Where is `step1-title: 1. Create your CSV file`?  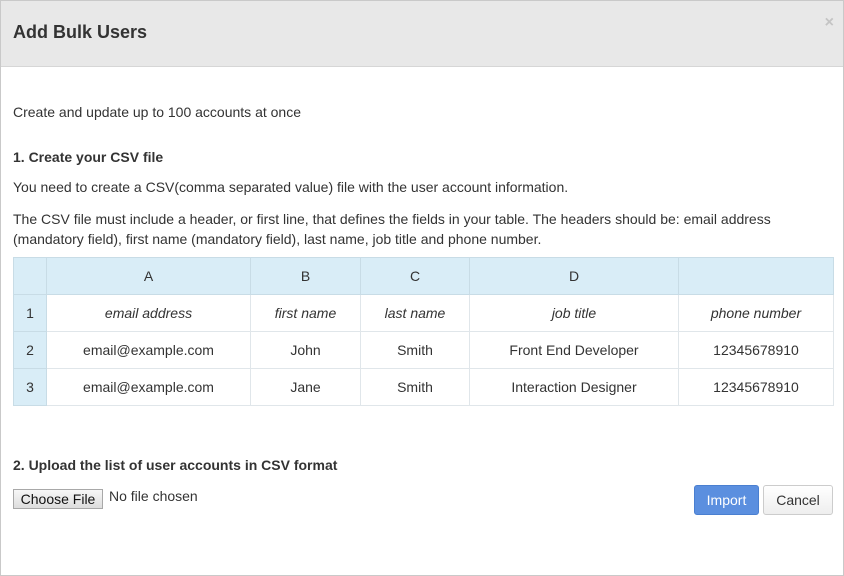
step1-title: 1. Create your CSV file is located at coordinates (88, 157).